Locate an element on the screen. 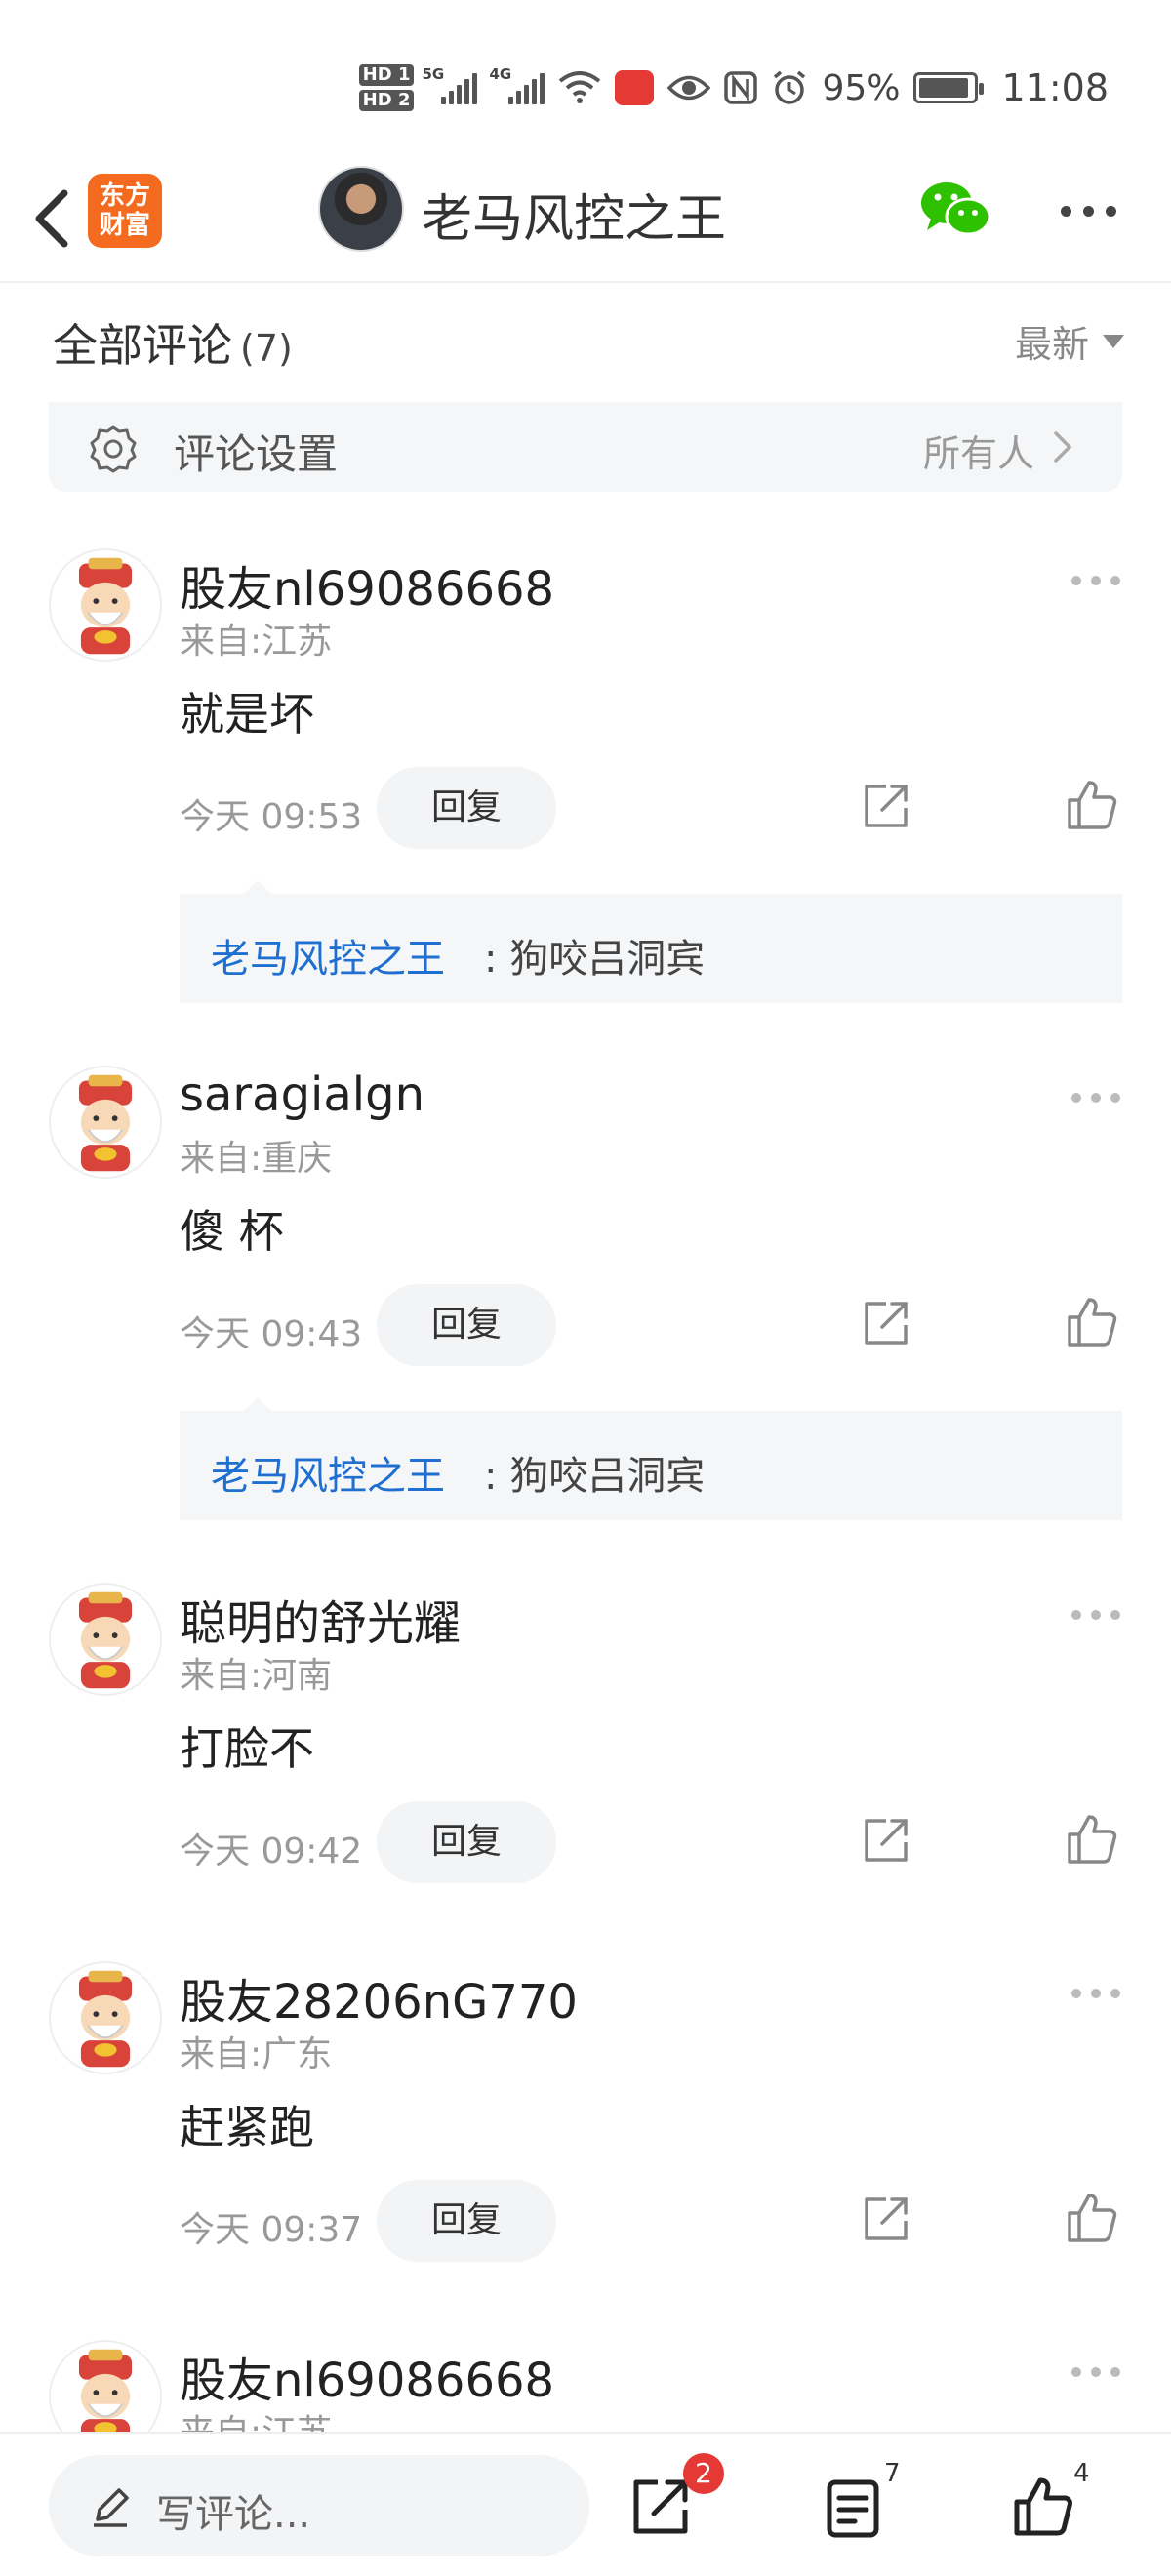 This screenshot has height=2576, width=1171. comment-time: 今天 09:43 is located at coordinates (271, 1334).